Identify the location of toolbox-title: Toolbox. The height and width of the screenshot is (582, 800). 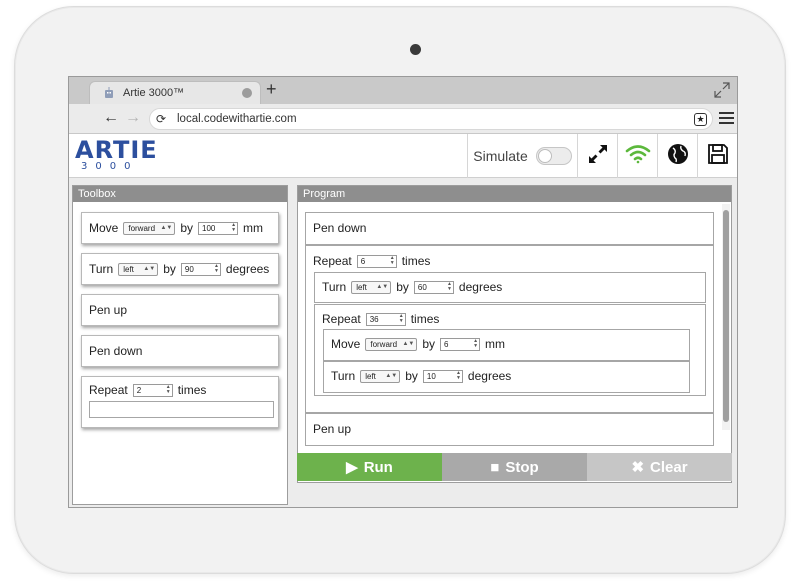
(180, 194).